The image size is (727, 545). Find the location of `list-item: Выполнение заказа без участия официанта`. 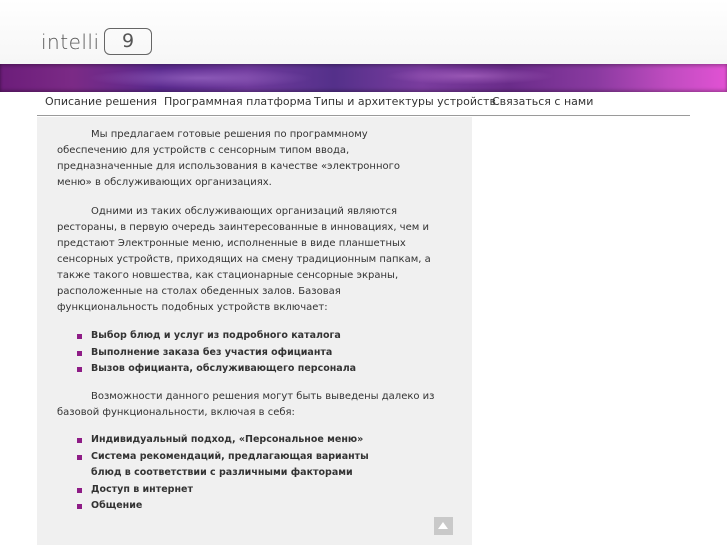

list-item: Выполнение заказа без участия официанта is located at coordinates (237, 353).